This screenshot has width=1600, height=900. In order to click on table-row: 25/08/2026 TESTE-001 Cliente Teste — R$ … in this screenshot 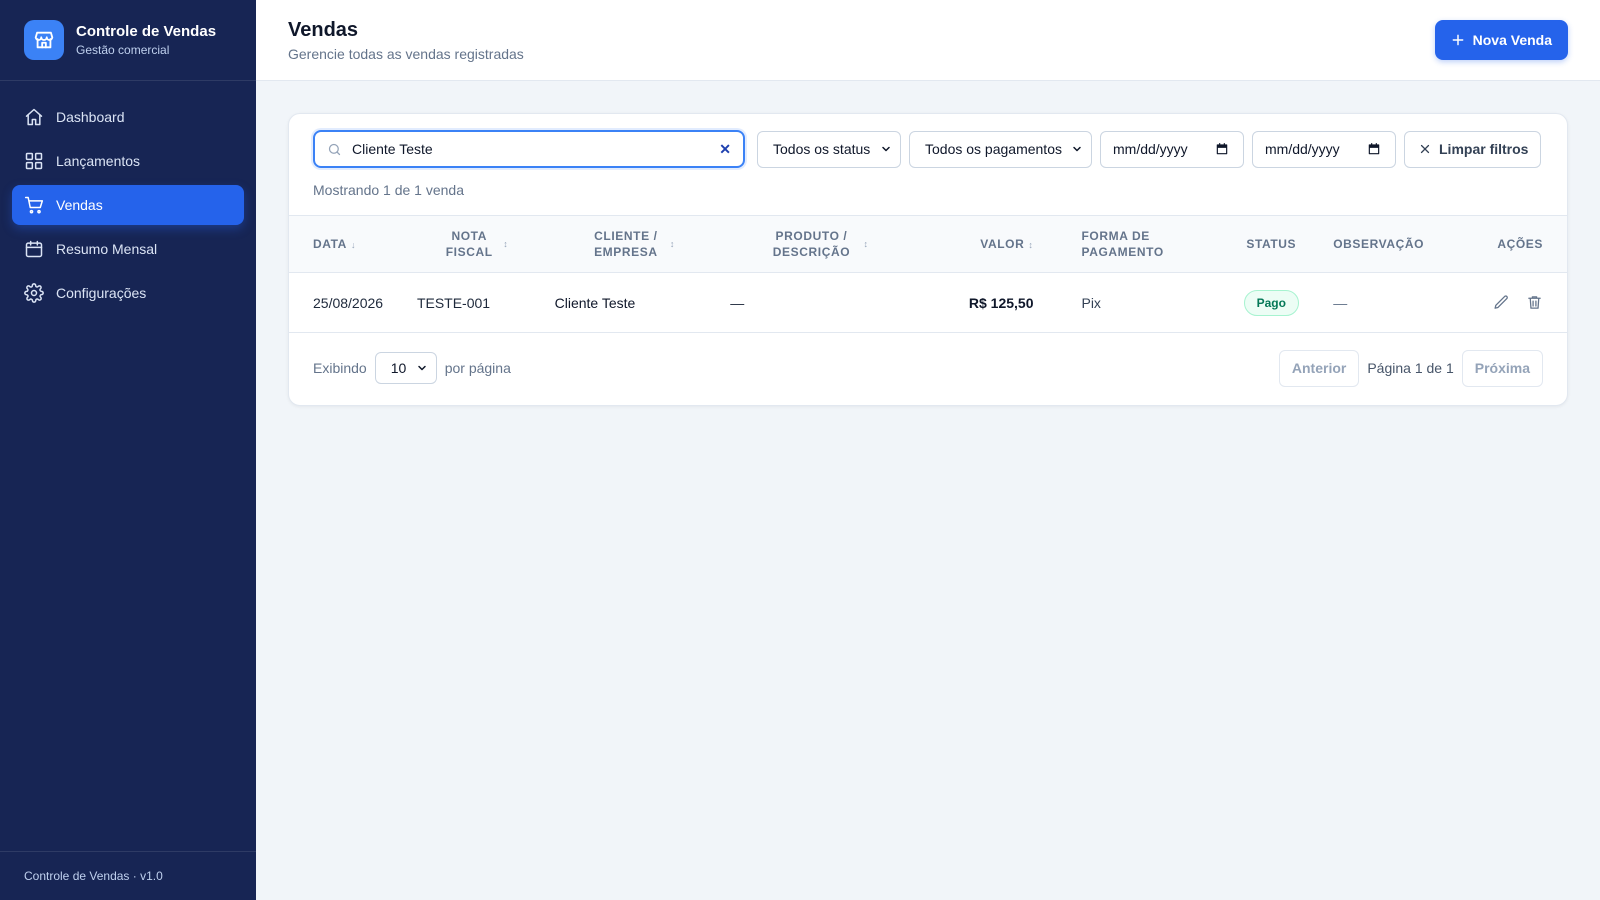, I will do `click(928, 303)`.